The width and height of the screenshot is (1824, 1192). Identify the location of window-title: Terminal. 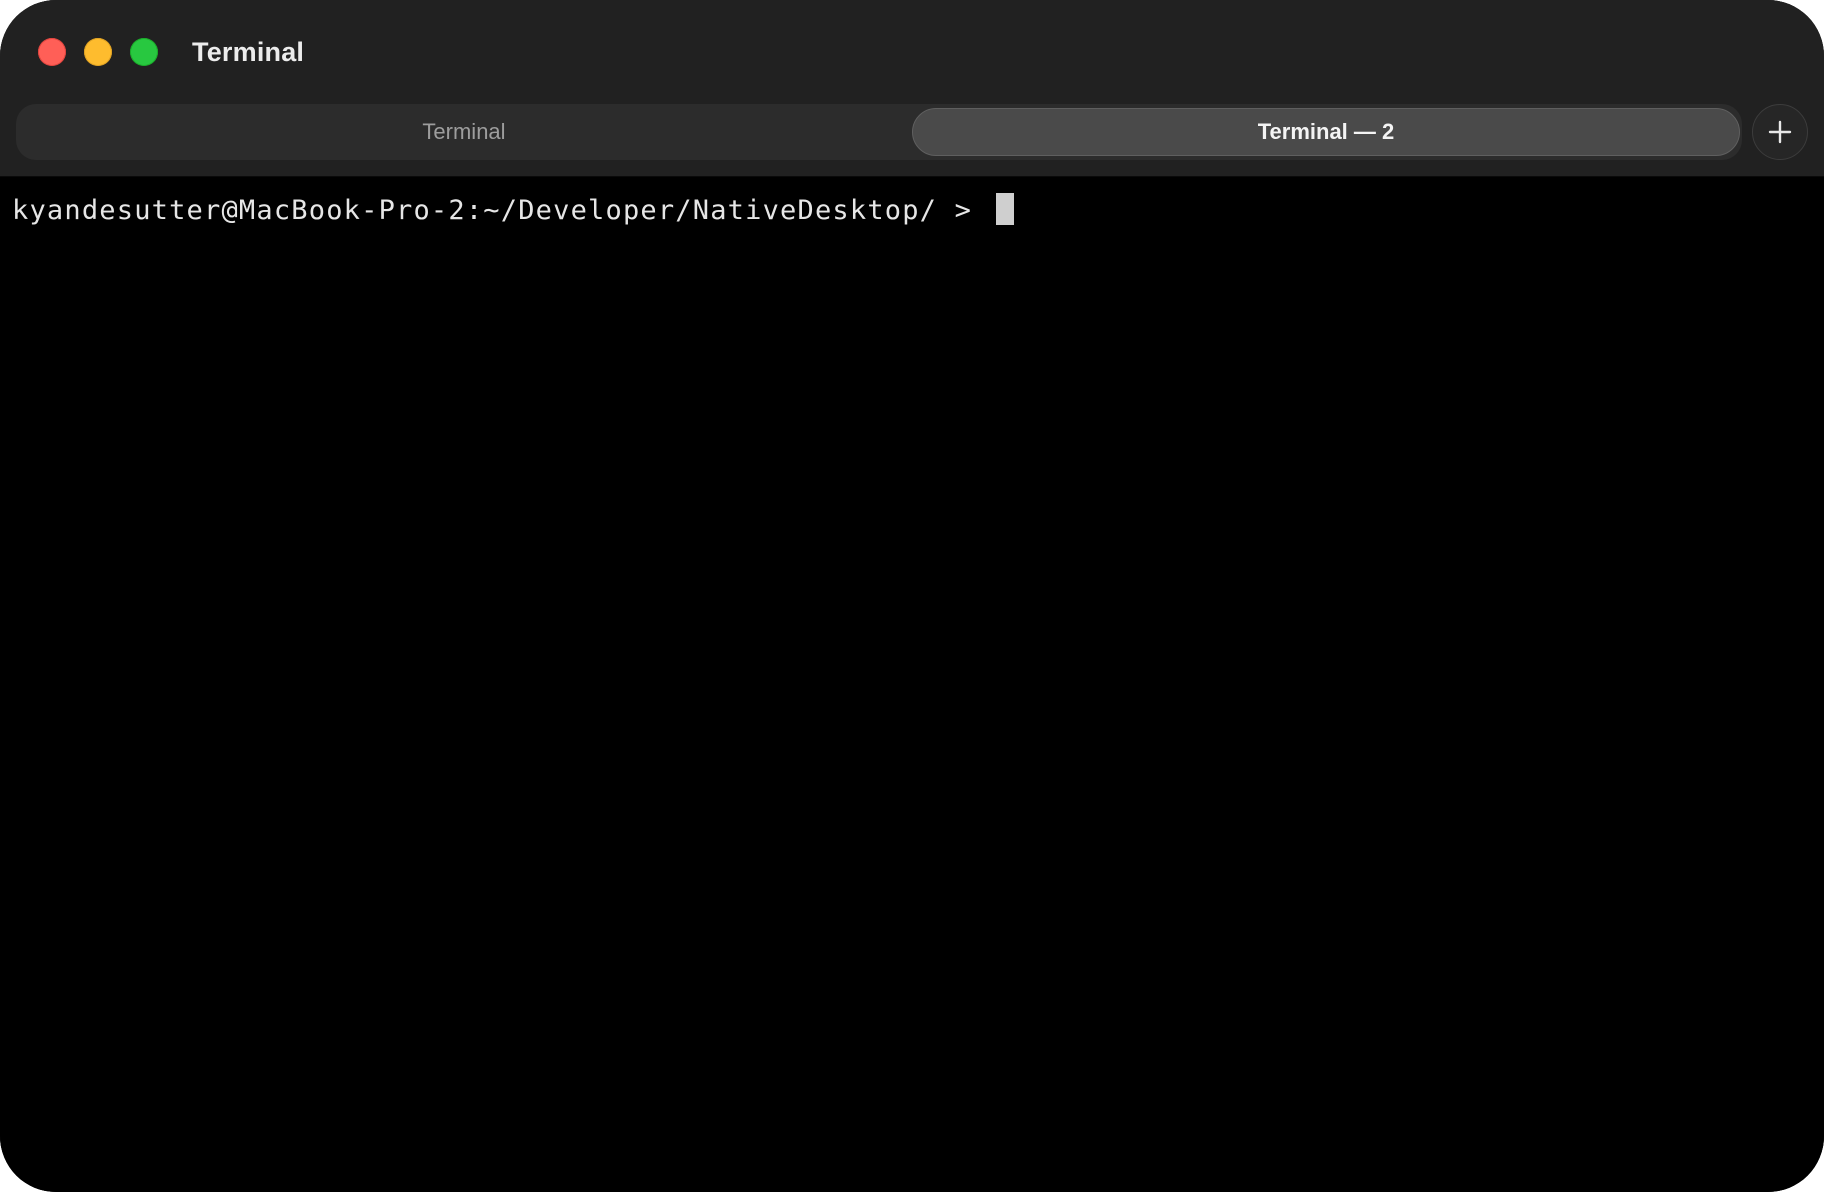
(248, 52).